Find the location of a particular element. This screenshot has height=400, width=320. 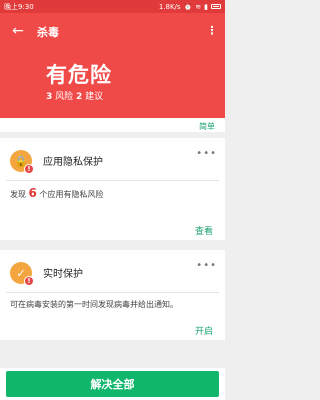

network-speed: 1.8K/s is located at coordinates (169, 6).